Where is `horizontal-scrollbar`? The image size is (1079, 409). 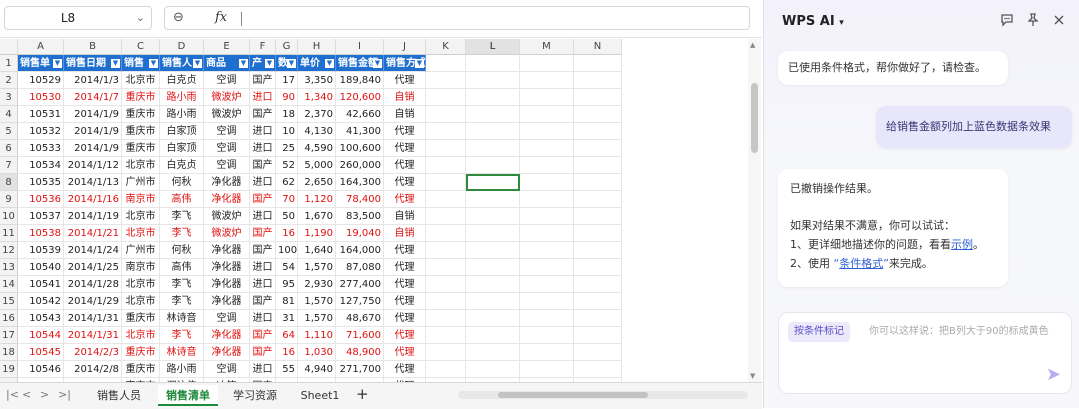
horizontal-scrollbar is located at coordinates (603, 395).